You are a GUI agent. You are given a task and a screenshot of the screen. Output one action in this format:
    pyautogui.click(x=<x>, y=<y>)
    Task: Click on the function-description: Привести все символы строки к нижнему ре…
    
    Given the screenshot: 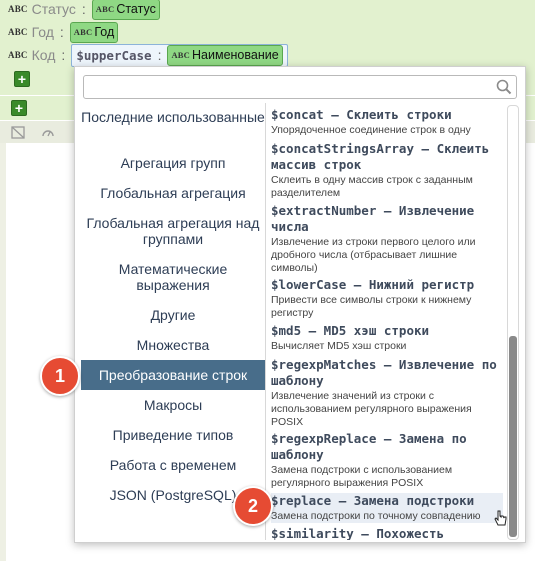 What is the action you would take?
    pyautogui.click(x=371, y=306)
    